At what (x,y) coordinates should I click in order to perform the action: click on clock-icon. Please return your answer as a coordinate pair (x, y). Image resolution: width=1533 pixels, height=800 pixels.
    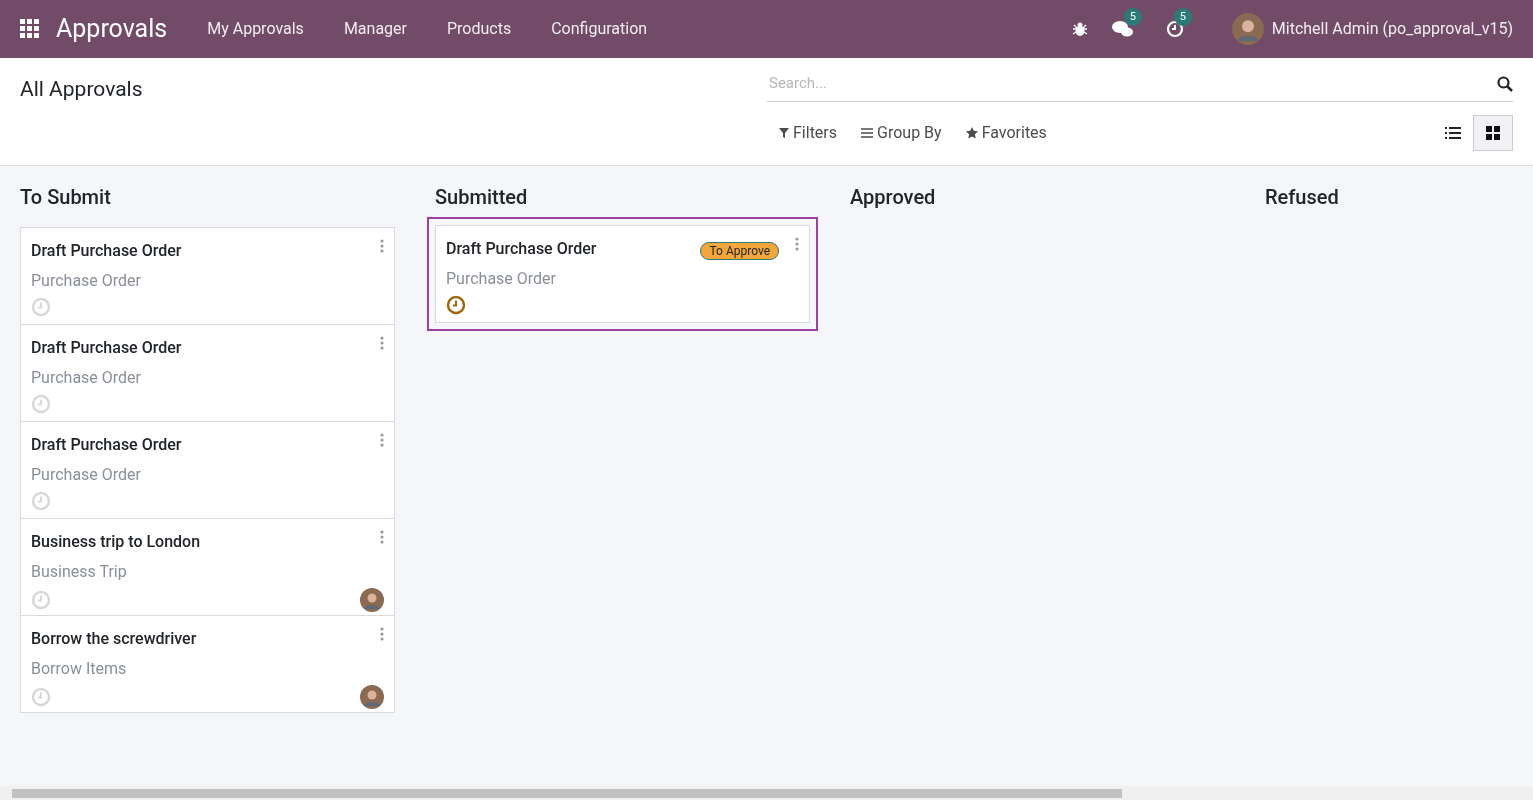
    Looking at the image, I should click on (456, 305).